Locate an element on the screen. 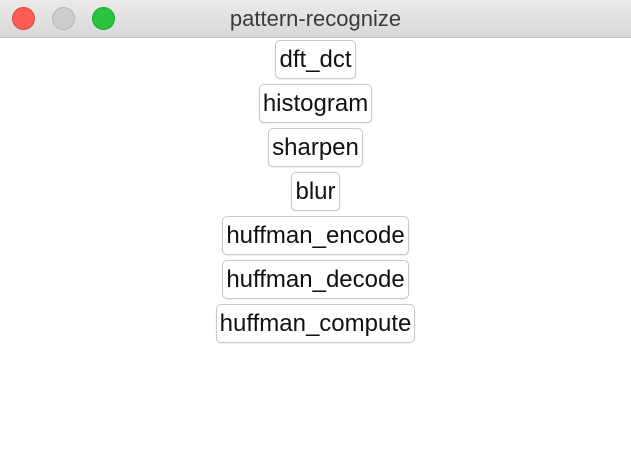 Image resolution: width=631 pixels, height=460 pixels. huffman-encode-button: huffman_encode is located at coordinates (315, 235).